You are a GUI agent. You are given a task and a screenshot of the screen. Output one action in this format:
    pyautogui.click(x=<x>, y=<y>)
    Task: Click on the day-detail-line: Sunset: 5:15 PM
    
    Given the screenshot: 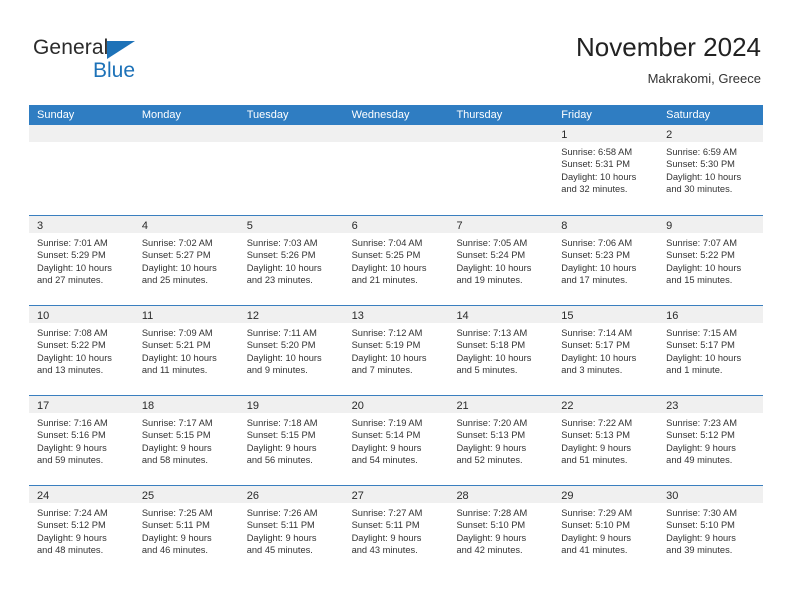 What is the action you would take?
    pyautogui.click(x=176, y=435)
    